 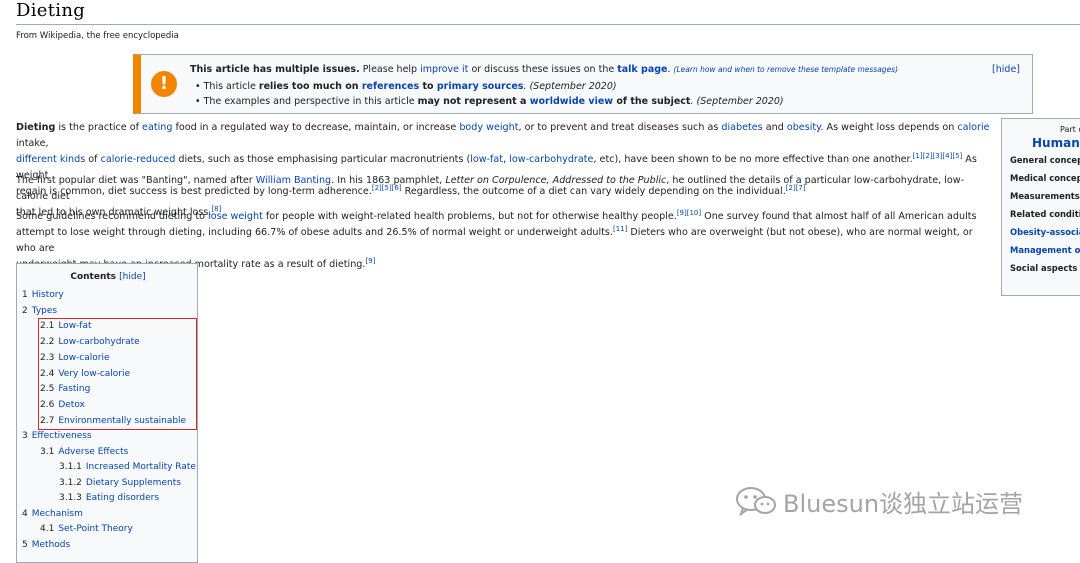 What do you see at coordinates (428, 86) in the screenshot?
I see `issue1-to: to` at bounding box center [428, 86].